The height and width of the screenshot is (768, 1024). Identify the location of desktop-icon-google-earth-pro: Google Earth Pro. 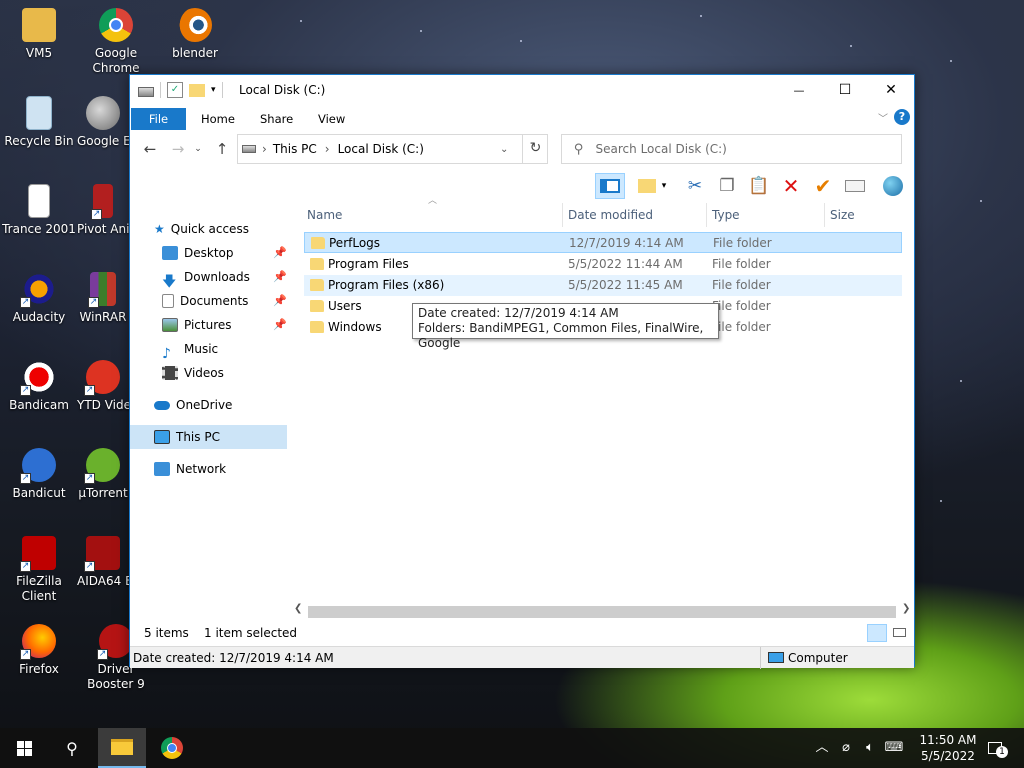
(103, 129).